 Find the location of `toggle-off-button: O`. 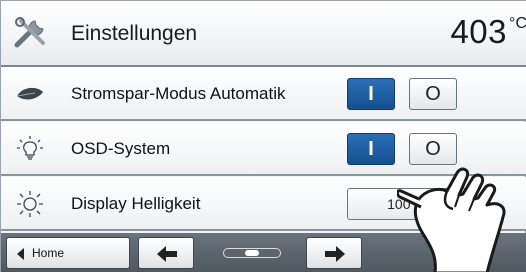

toggle-off-button: O is located at coordinates (433, 94).